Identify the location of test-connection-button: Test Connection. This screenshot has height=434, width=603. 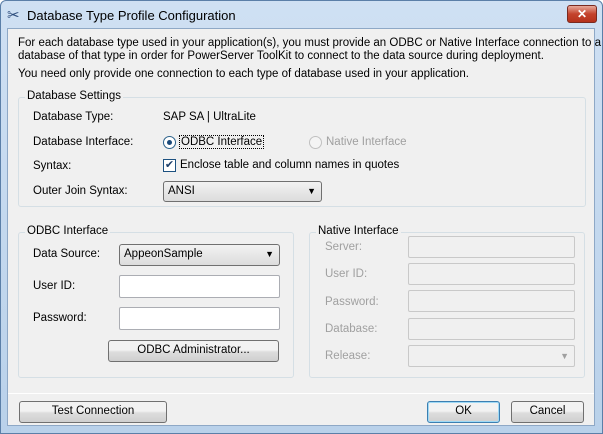
(93, 412).